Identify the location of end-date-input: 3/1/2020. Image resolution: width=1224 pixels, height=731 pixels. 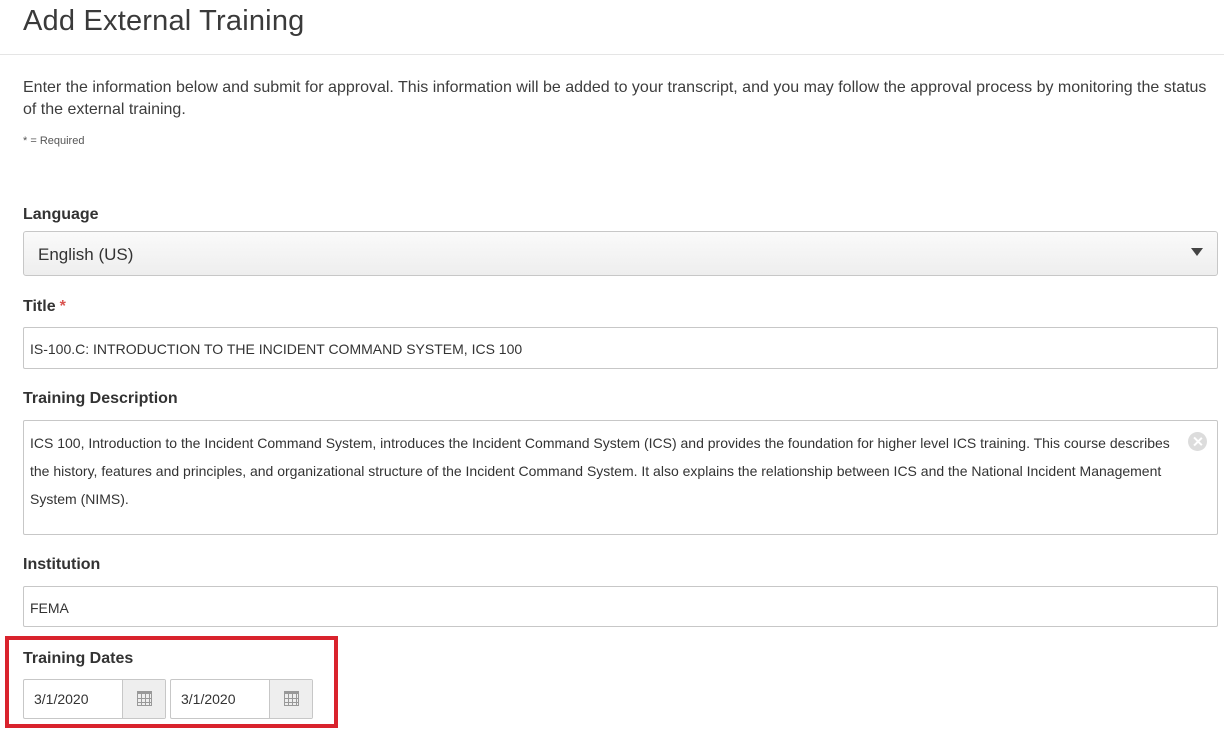
(241, 699).